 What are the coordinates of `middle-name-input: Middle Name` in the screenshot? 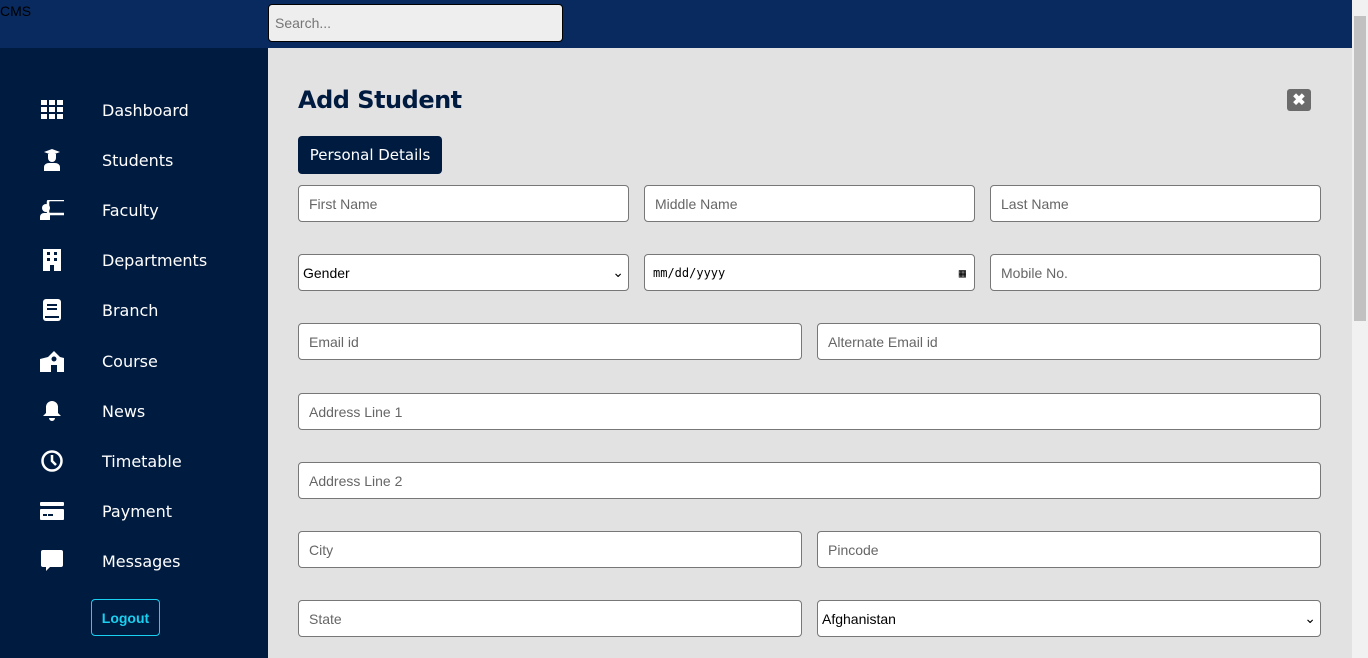 It's located at (809, 203).